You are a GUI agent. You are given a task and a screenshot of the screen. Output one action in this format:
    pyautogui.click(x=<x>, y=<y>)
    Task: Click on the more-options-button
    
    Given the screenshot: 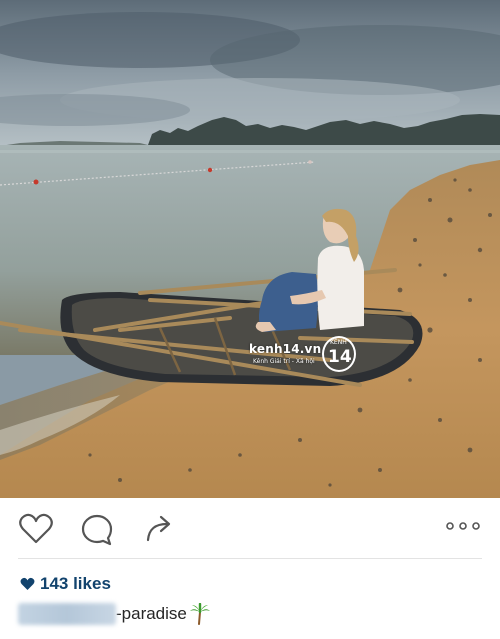 What is the action you would take?
    pyautogui.click(x=463, y=526)
    